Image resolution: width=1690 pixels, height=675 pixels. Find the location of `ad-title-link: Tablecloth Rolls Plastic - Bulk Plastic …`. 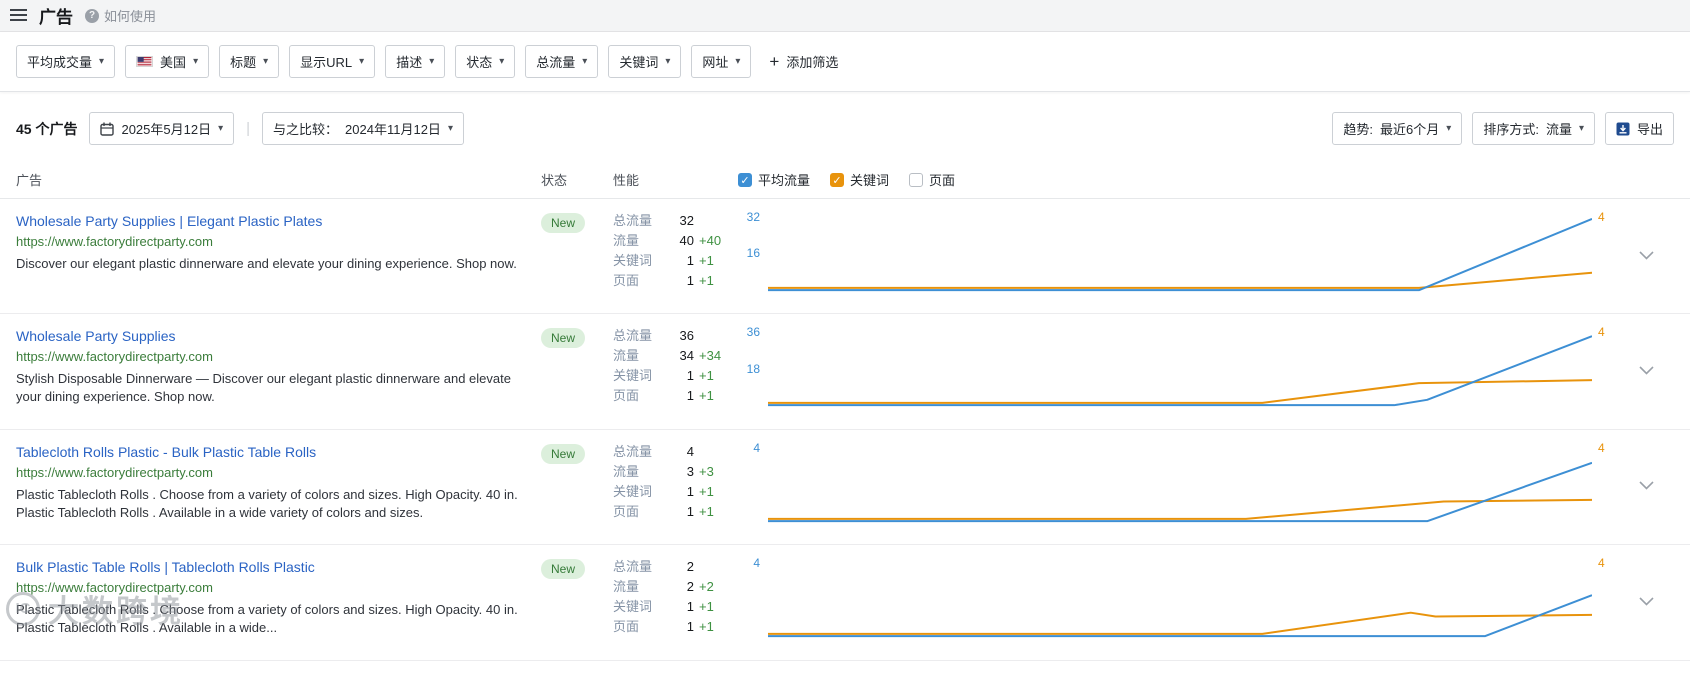

ad-title-link: Tablecloth Rolls Plastic - Bulk Plastic … is located at coordinates (166, 452).